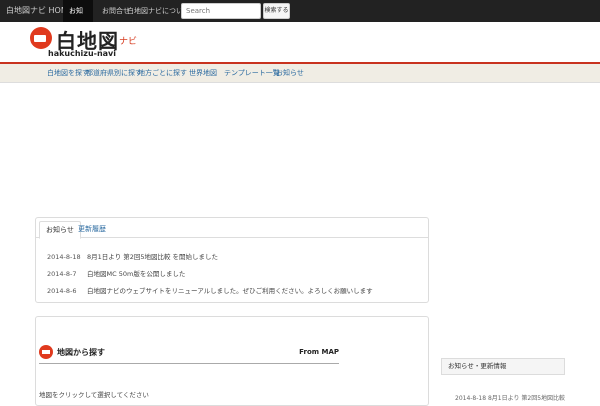 This screenshot has height=406, width=600. Describe the element at coordinates (153, 257) in the screenshot. I see `news-text: 8月1日より 第2回5地図比較 を開始しました` at that location.